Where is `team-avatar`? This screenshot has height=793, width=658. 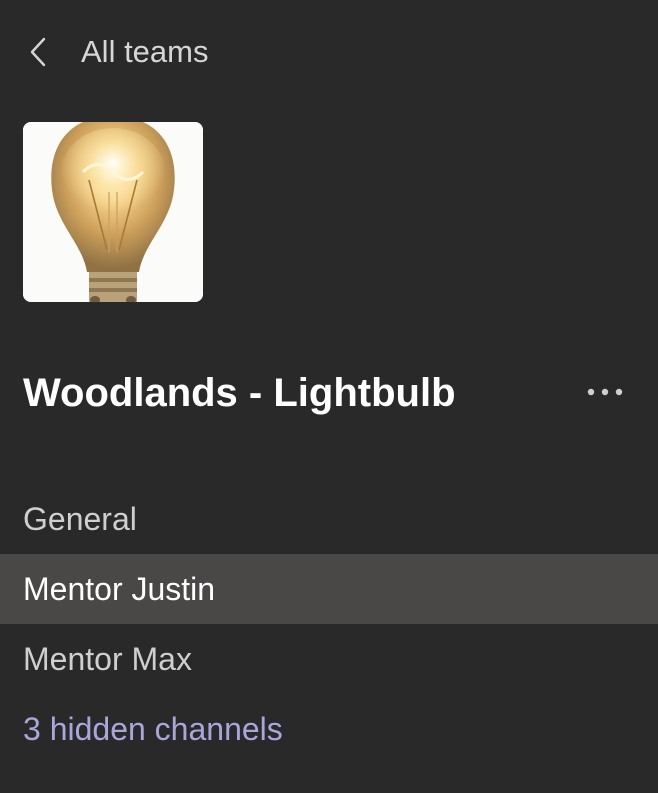
team-avatar is located at coordinates (113, 212).